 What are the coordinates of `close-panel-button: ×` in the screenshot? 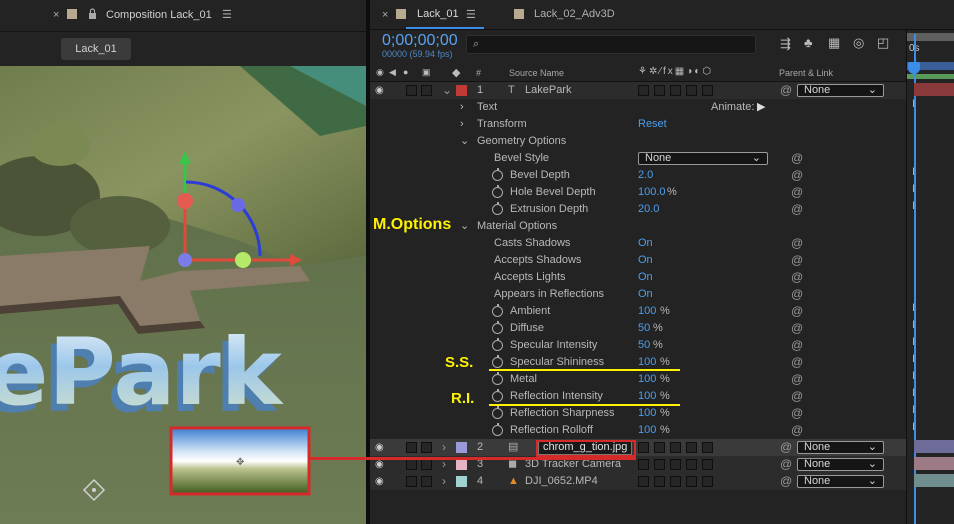 It's located at (56, 15).